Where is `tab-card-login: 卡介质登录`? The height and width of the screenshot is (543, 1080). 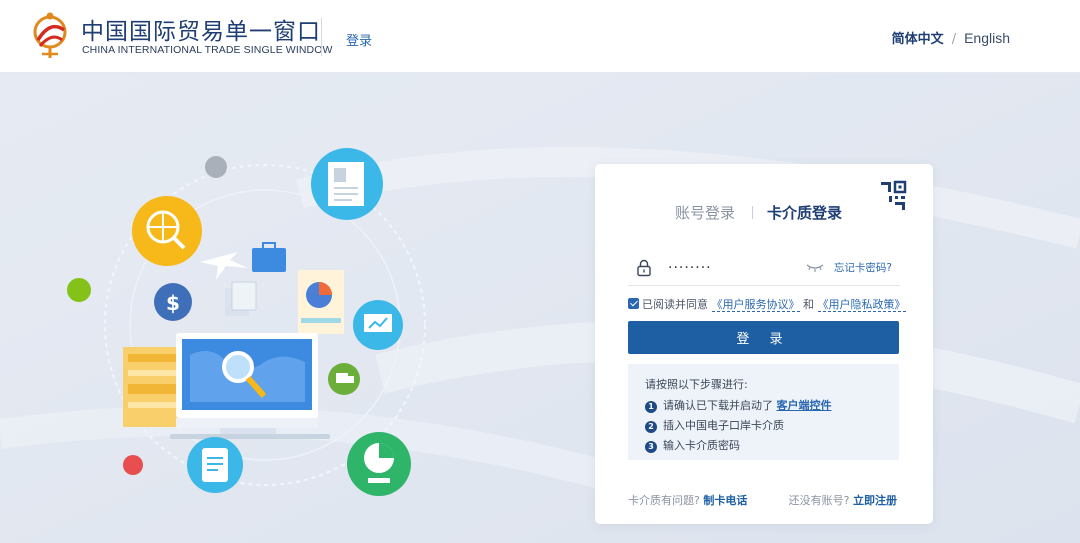 tab-card-login: 卡介质登录 is located at coordinates (804, 212).